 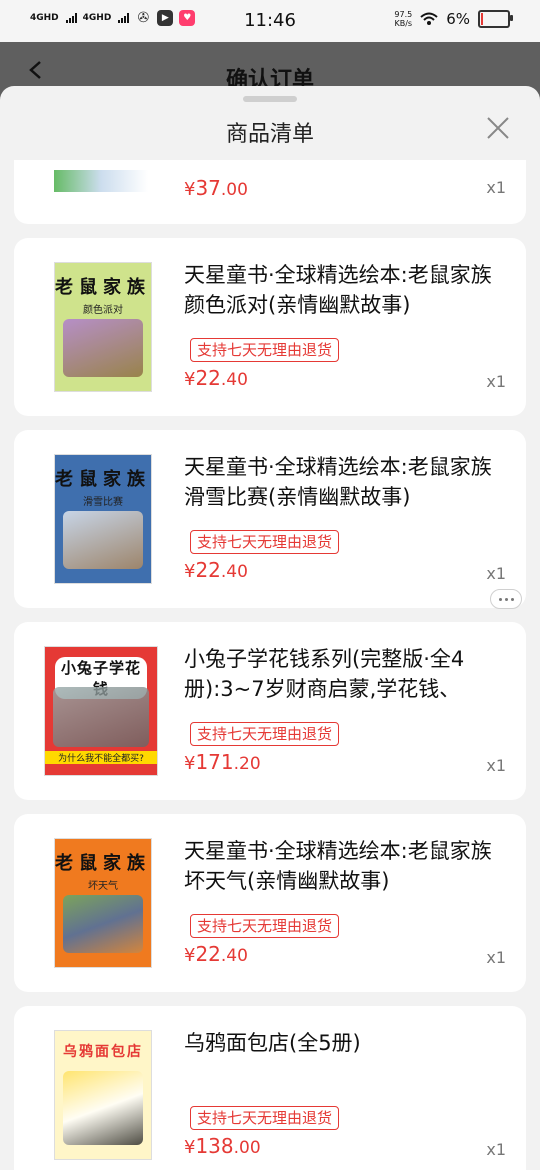 I want to click on battery-percent: 6%, so click(x=458, y=19).